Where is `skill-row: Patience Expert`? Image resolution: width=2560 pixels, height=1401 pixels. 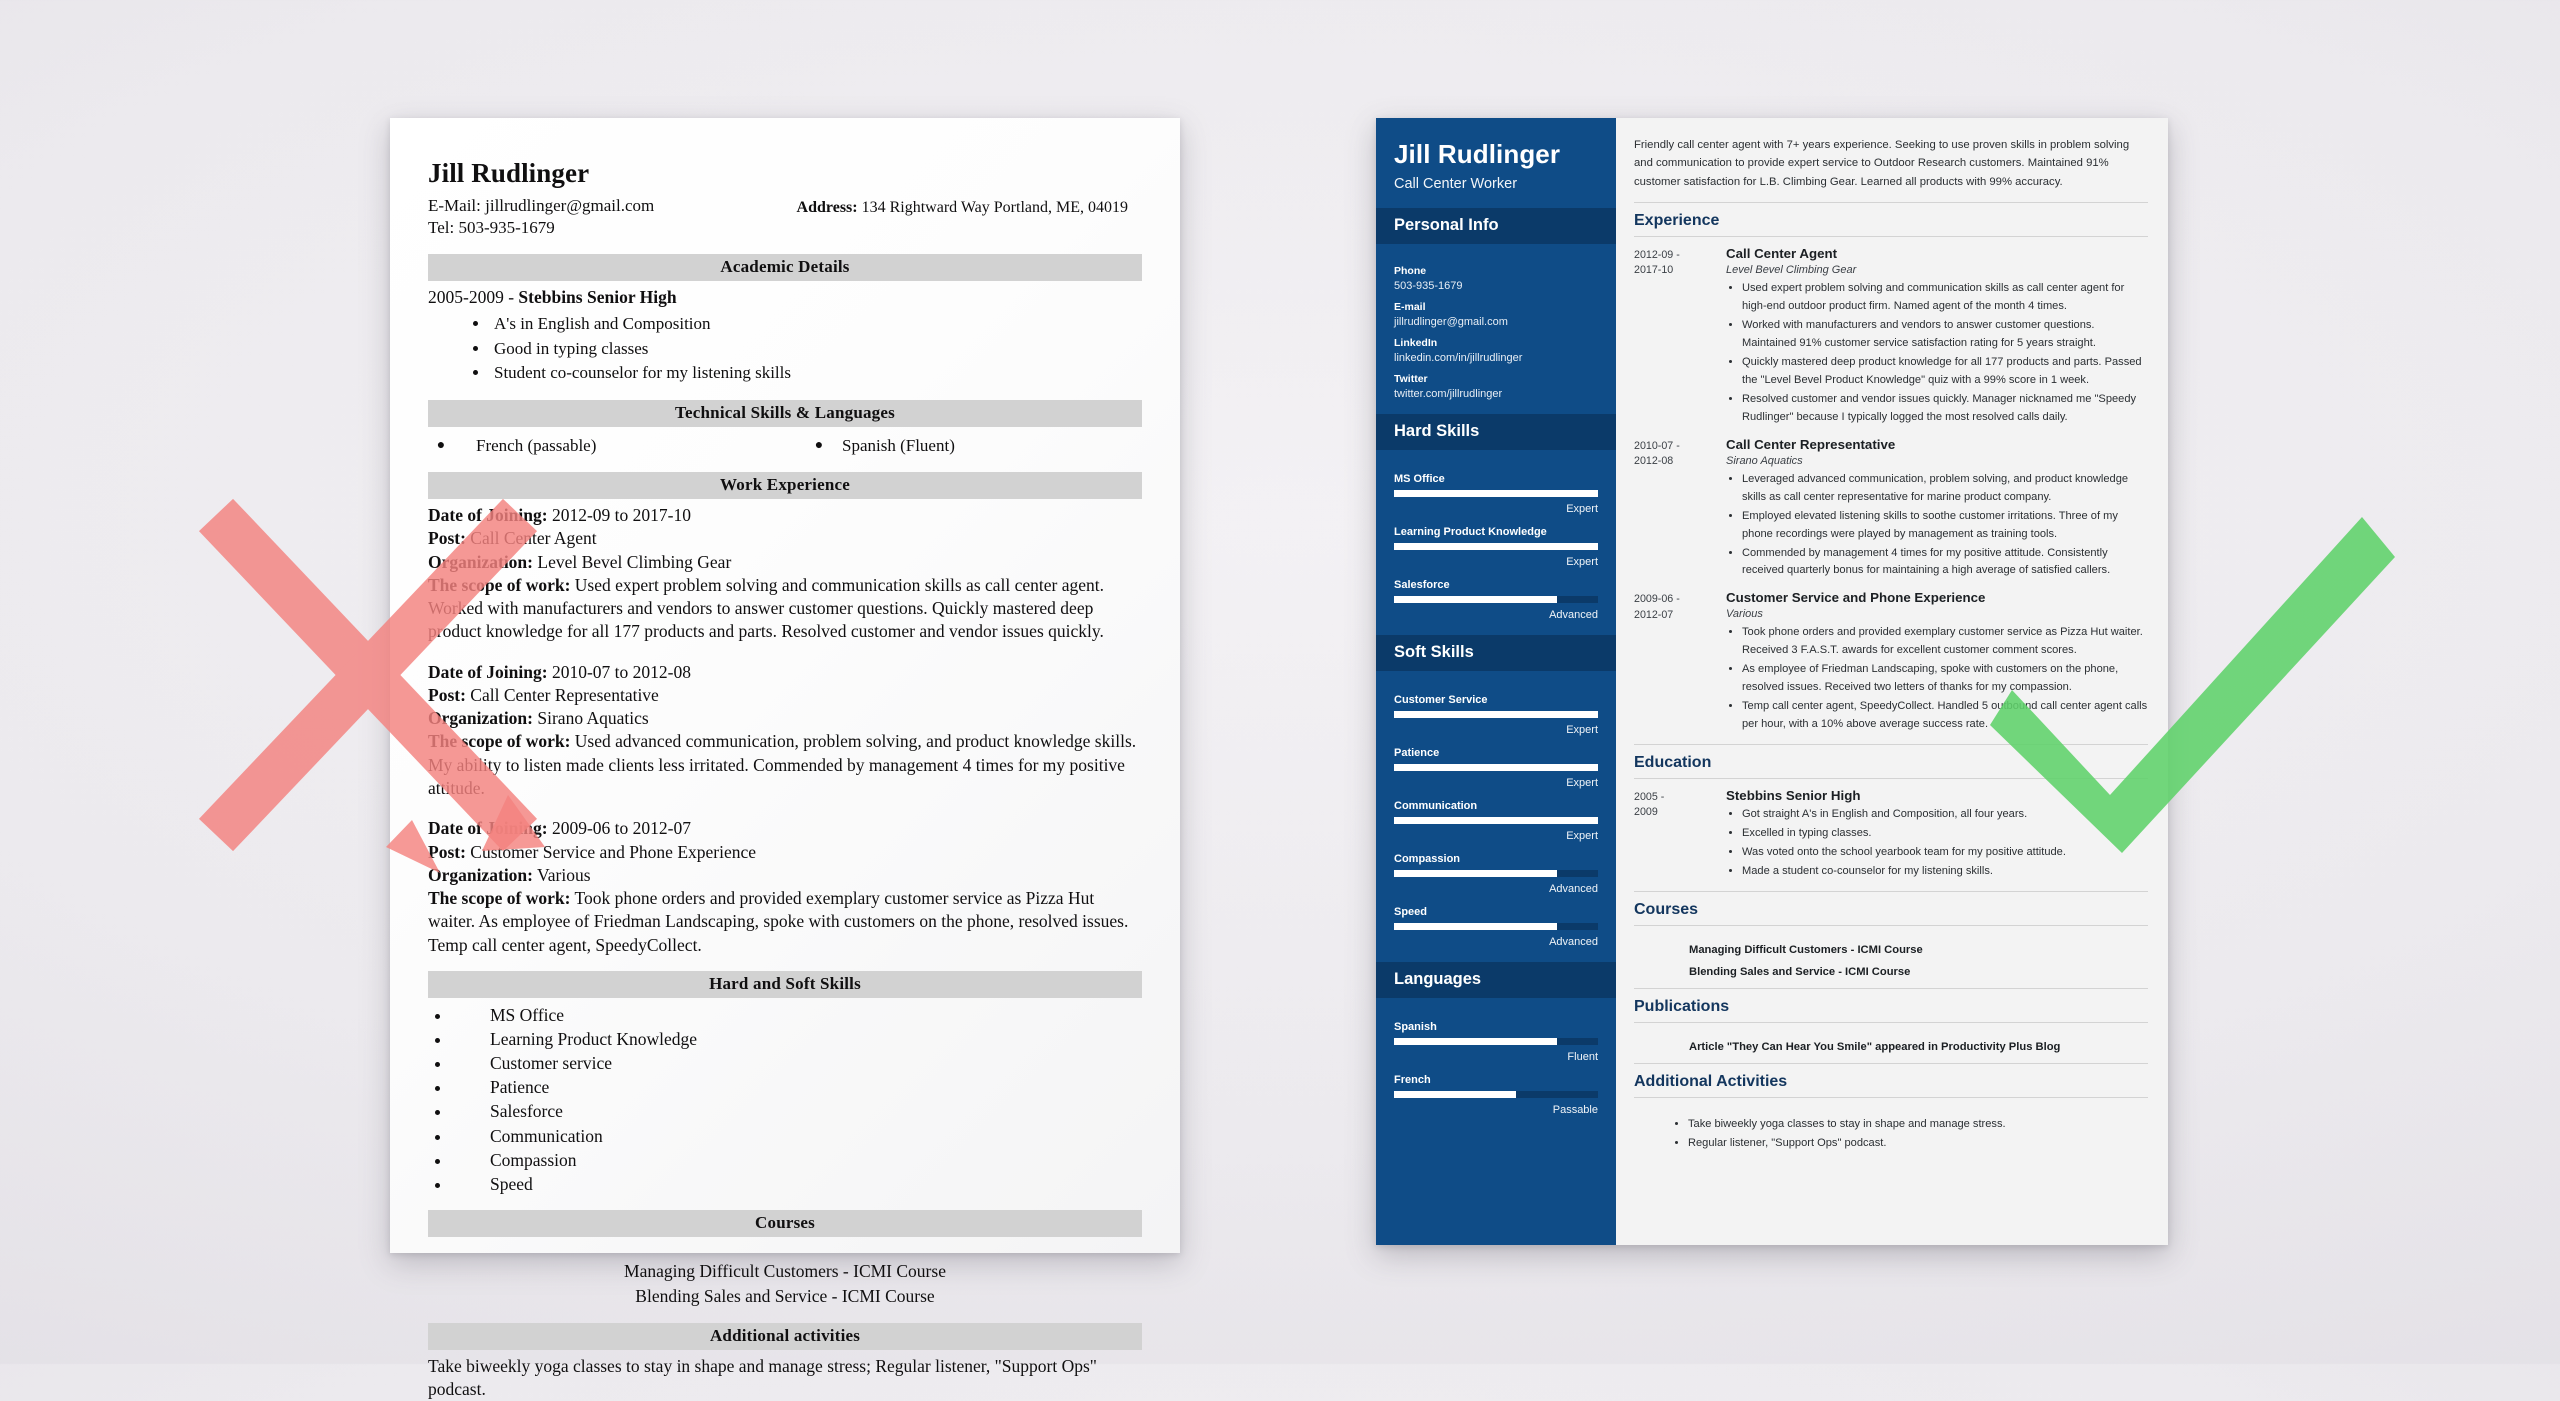 skill-row: Patience Expert is located at coordinates (1496, 768).